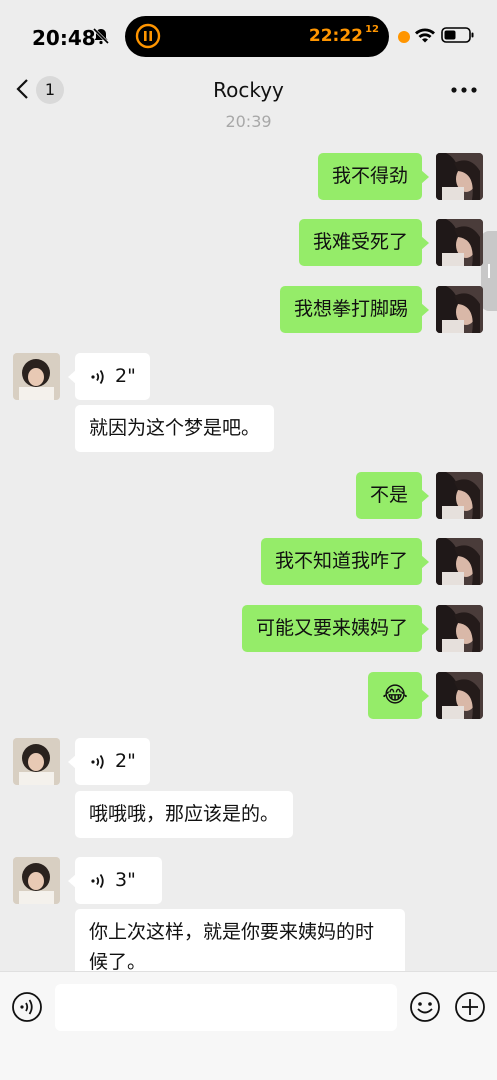 The width and height of the screenshot is (497, 1080). What do you see at coordinates (470, 1007) in the screenshot?
I see `plus-icon` at bounding box center [470, 1007].